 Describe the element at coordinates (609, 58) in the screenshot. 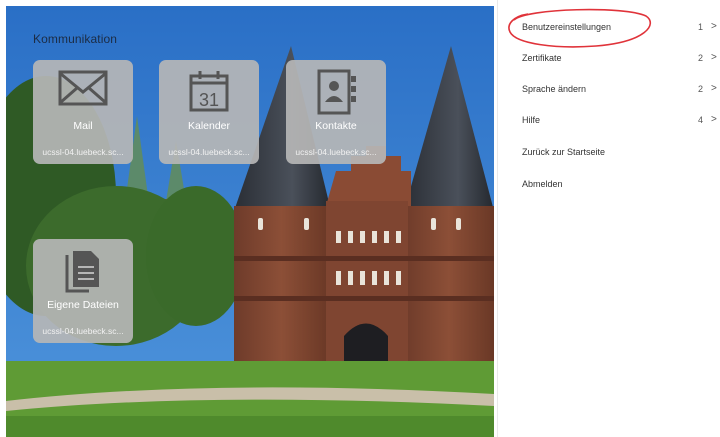

I see `menu-item-certificates: Zertifikate 2 >` at that location.